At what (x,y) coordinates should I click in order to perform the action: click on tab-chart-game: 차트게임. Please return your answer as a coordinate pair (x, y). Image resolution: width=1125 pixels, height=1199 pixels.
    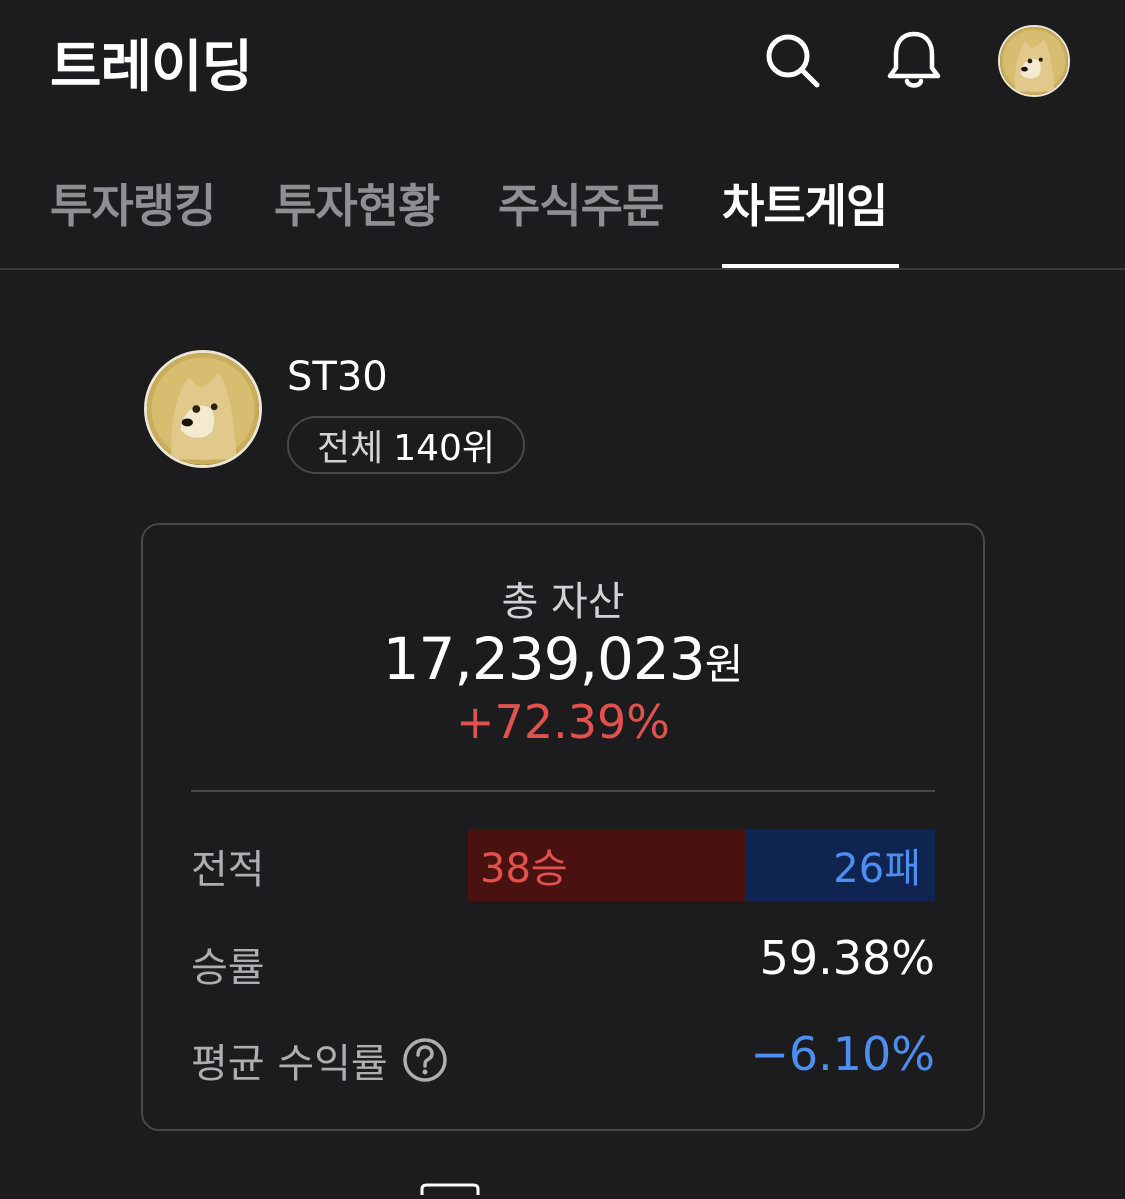
    Looking at the image, I should click on (805, 203).